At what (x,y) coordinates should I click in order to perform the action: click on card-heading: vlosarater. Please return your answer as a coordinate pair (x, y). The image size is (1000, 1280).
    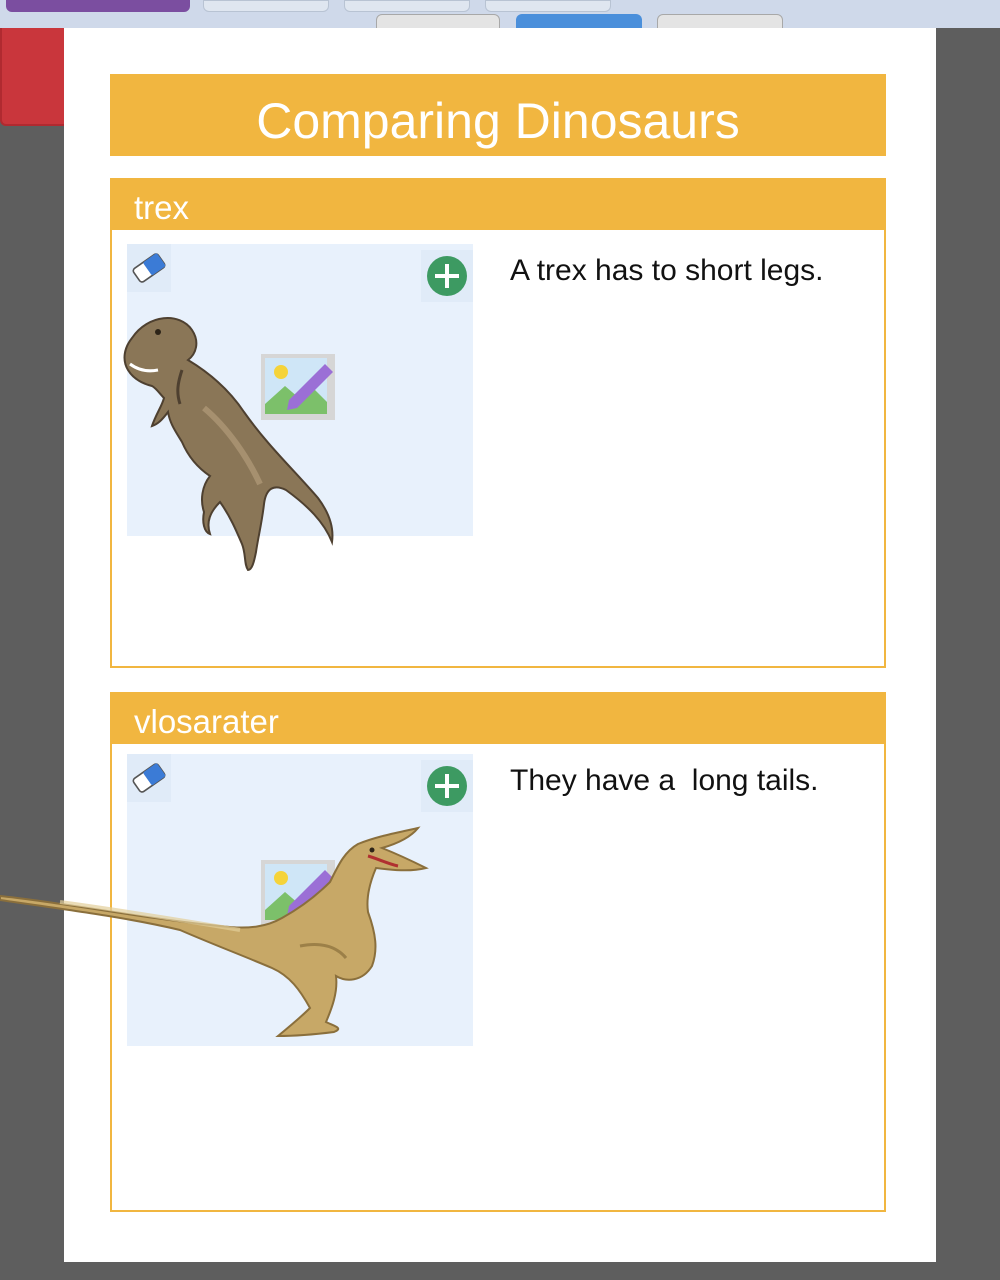
    Looking at the image, I should click on (498, 719).